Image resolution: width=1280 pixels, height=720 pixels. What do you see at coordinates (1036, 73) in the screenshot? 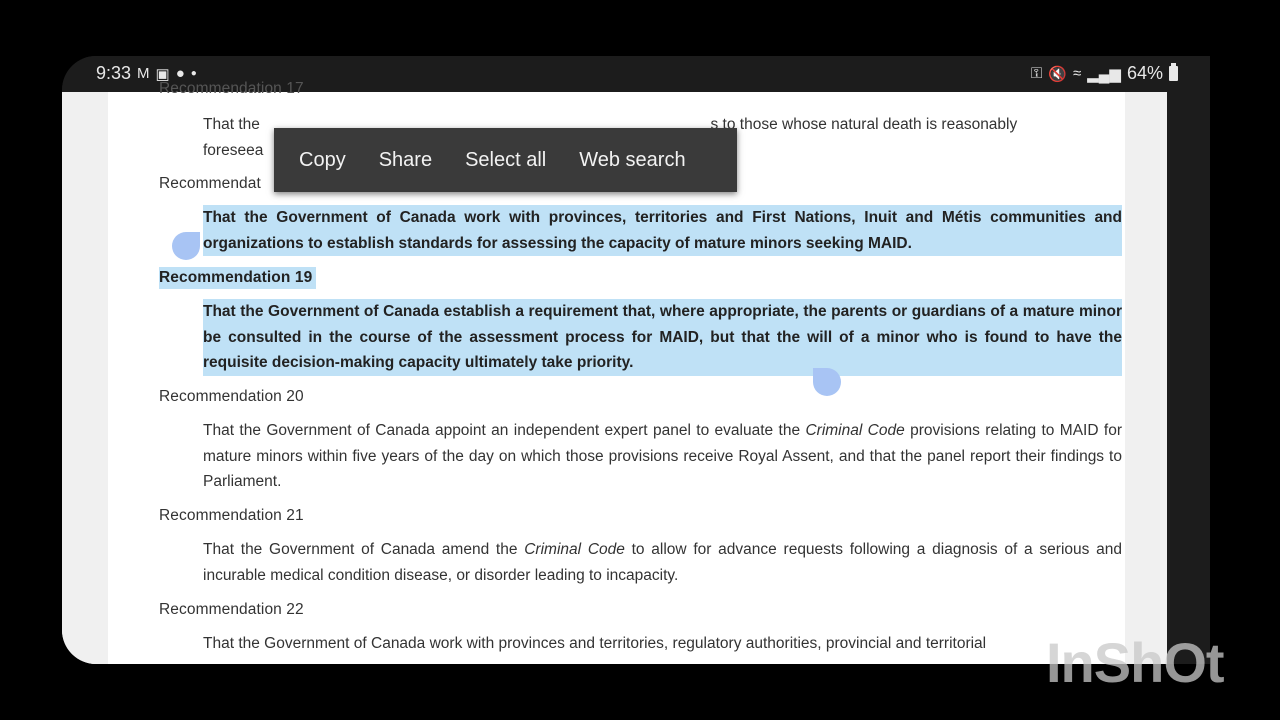
I see `vpn-key-icon: ⚿` at bounding box center [1036, 73].